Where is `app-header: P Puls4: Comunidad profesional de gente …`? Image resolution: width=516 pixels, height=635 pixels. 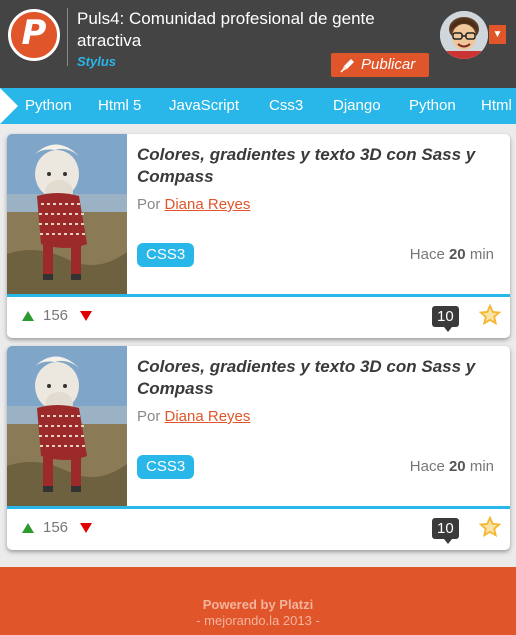
app-header: P Puls4: Comunidad profesional de gente … is located at coordinates (258, 44).